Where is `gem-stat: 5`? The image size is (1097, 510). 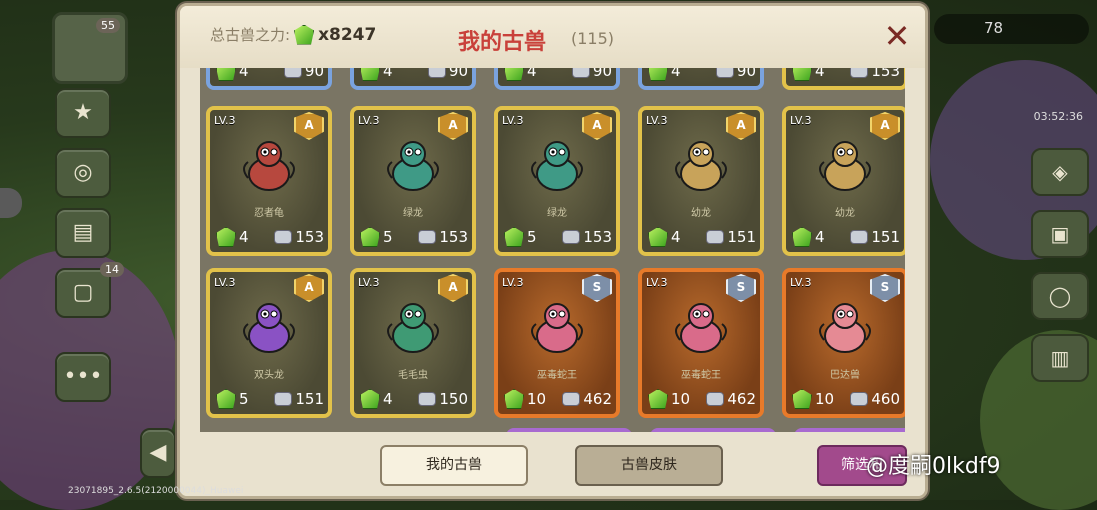
gem-stat: 5 is located at coordinates (520, 237).